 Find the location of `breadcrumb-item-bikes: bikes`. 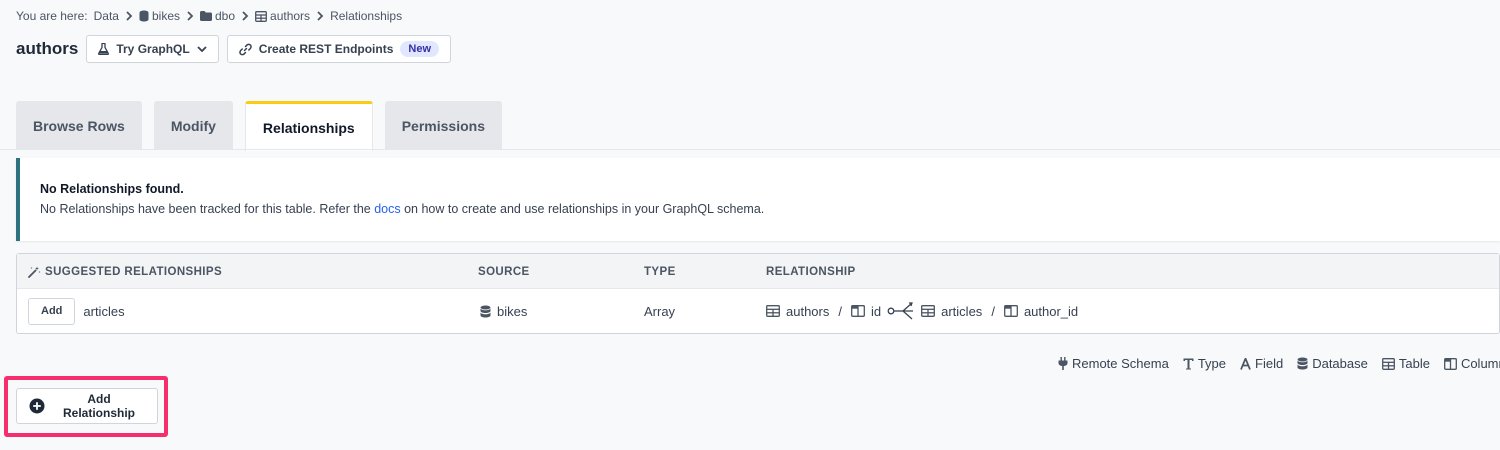

breadcrumb-item-bikes: bikes is located at coordinates (159, 16).